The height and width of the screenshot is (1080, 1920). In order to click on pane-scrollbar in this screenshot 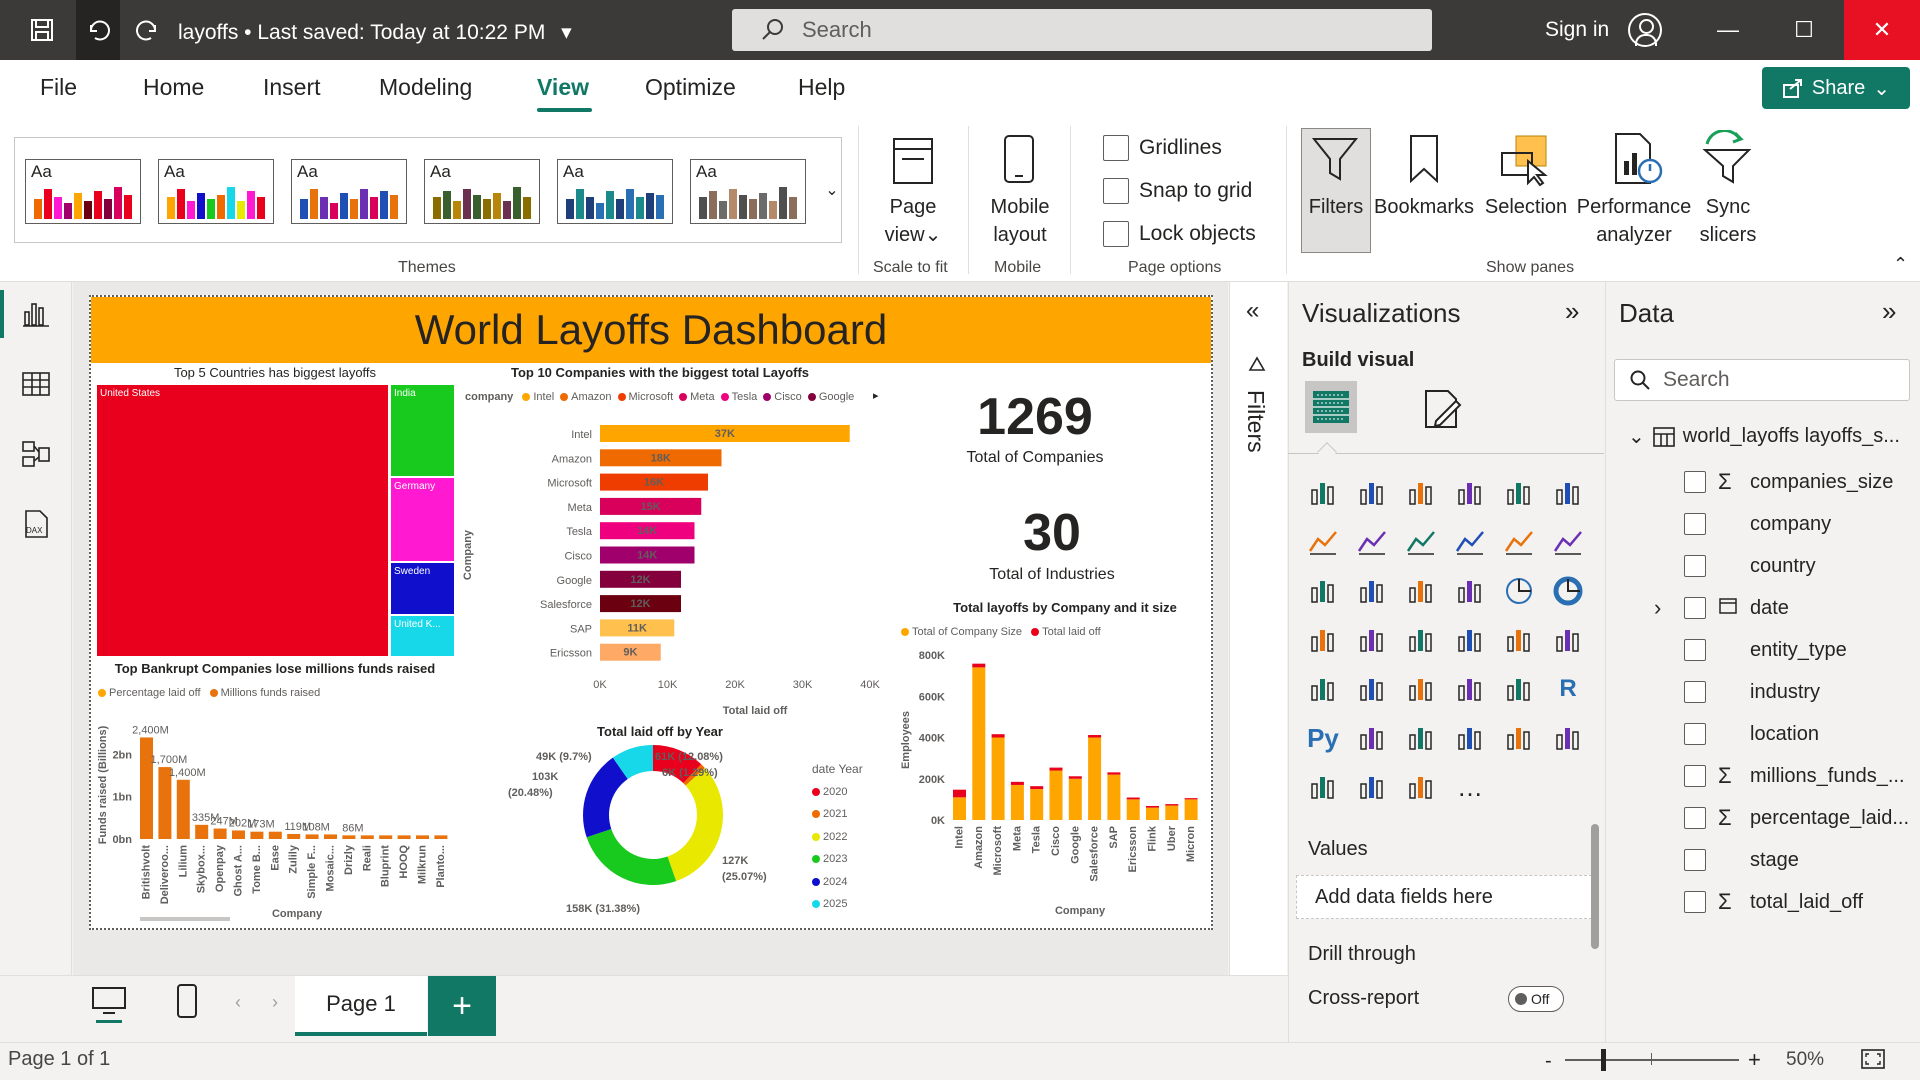, I will do `click(1595, 886)`.